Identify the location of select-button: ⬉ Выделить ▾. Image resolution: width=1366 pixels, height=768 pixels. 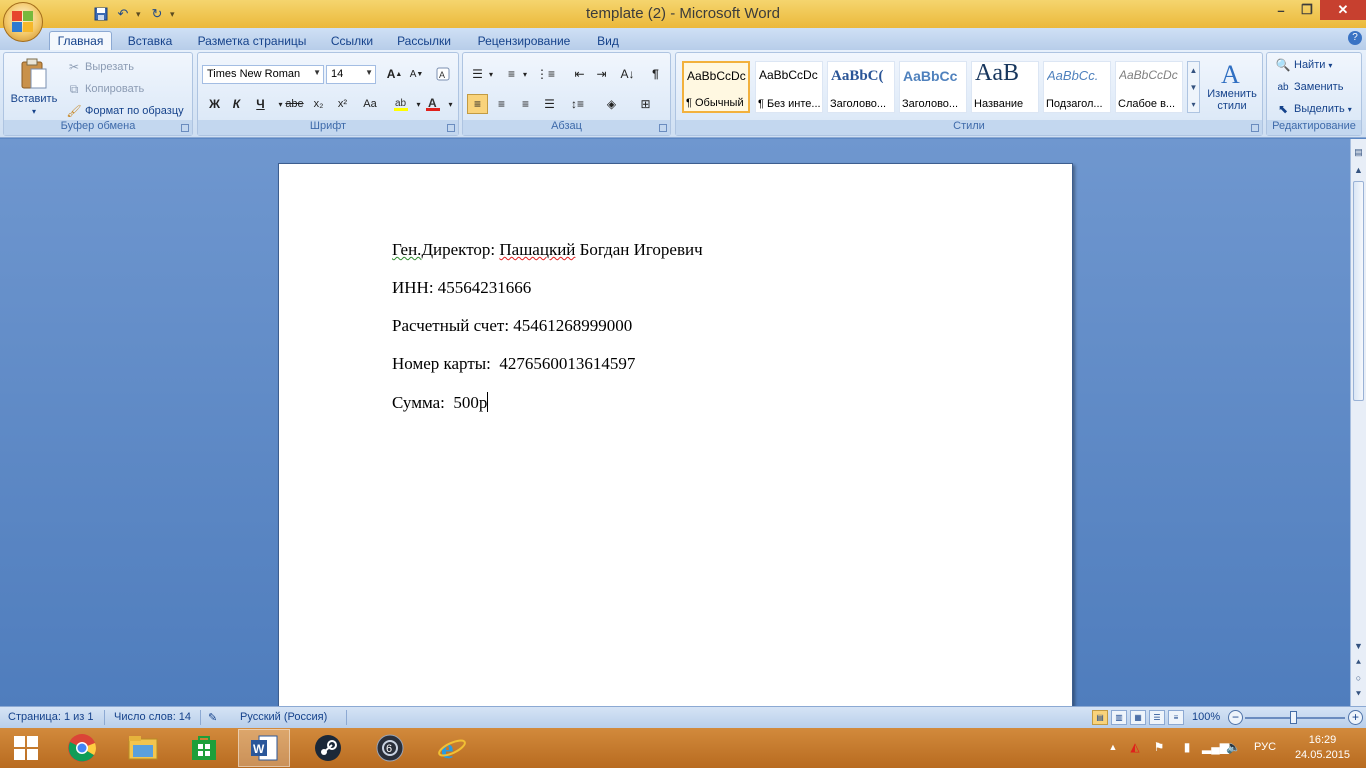
(1313, 109).